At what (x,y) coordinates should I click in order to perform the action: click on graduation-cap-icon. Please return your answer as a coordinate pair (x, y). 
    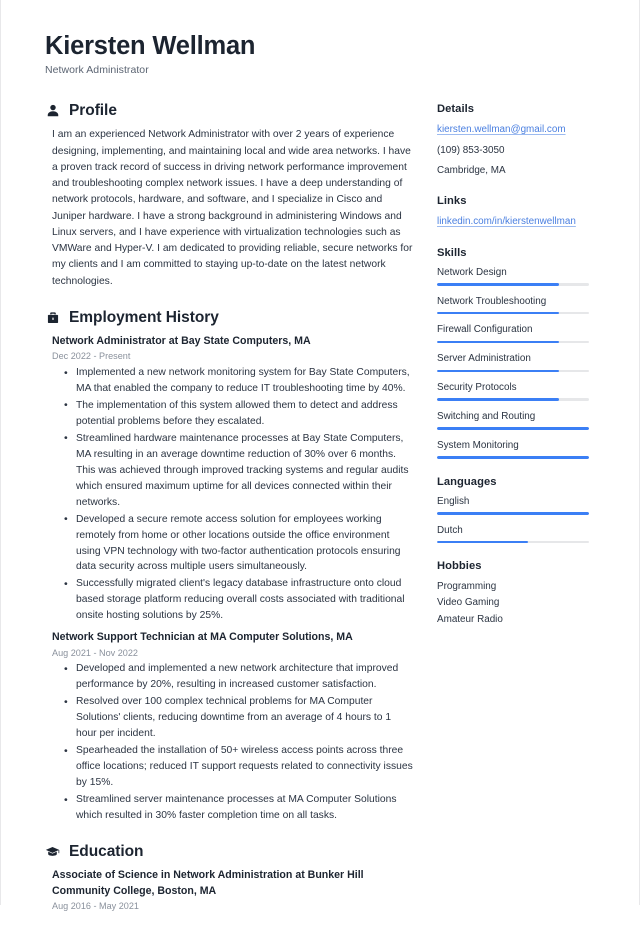
    Looking at the image, I should click on (52, 851).